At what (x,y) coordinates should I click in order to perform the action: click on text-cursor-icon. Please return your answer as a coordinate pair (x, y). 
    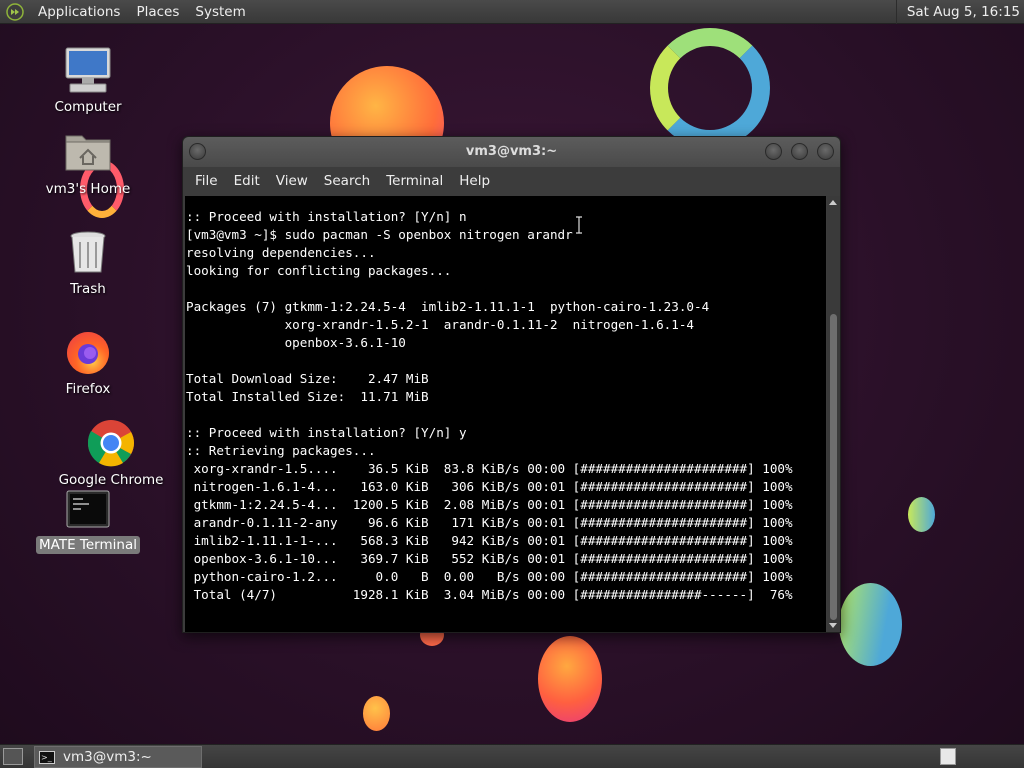
    Looking at the image, I should click on (579, 225).